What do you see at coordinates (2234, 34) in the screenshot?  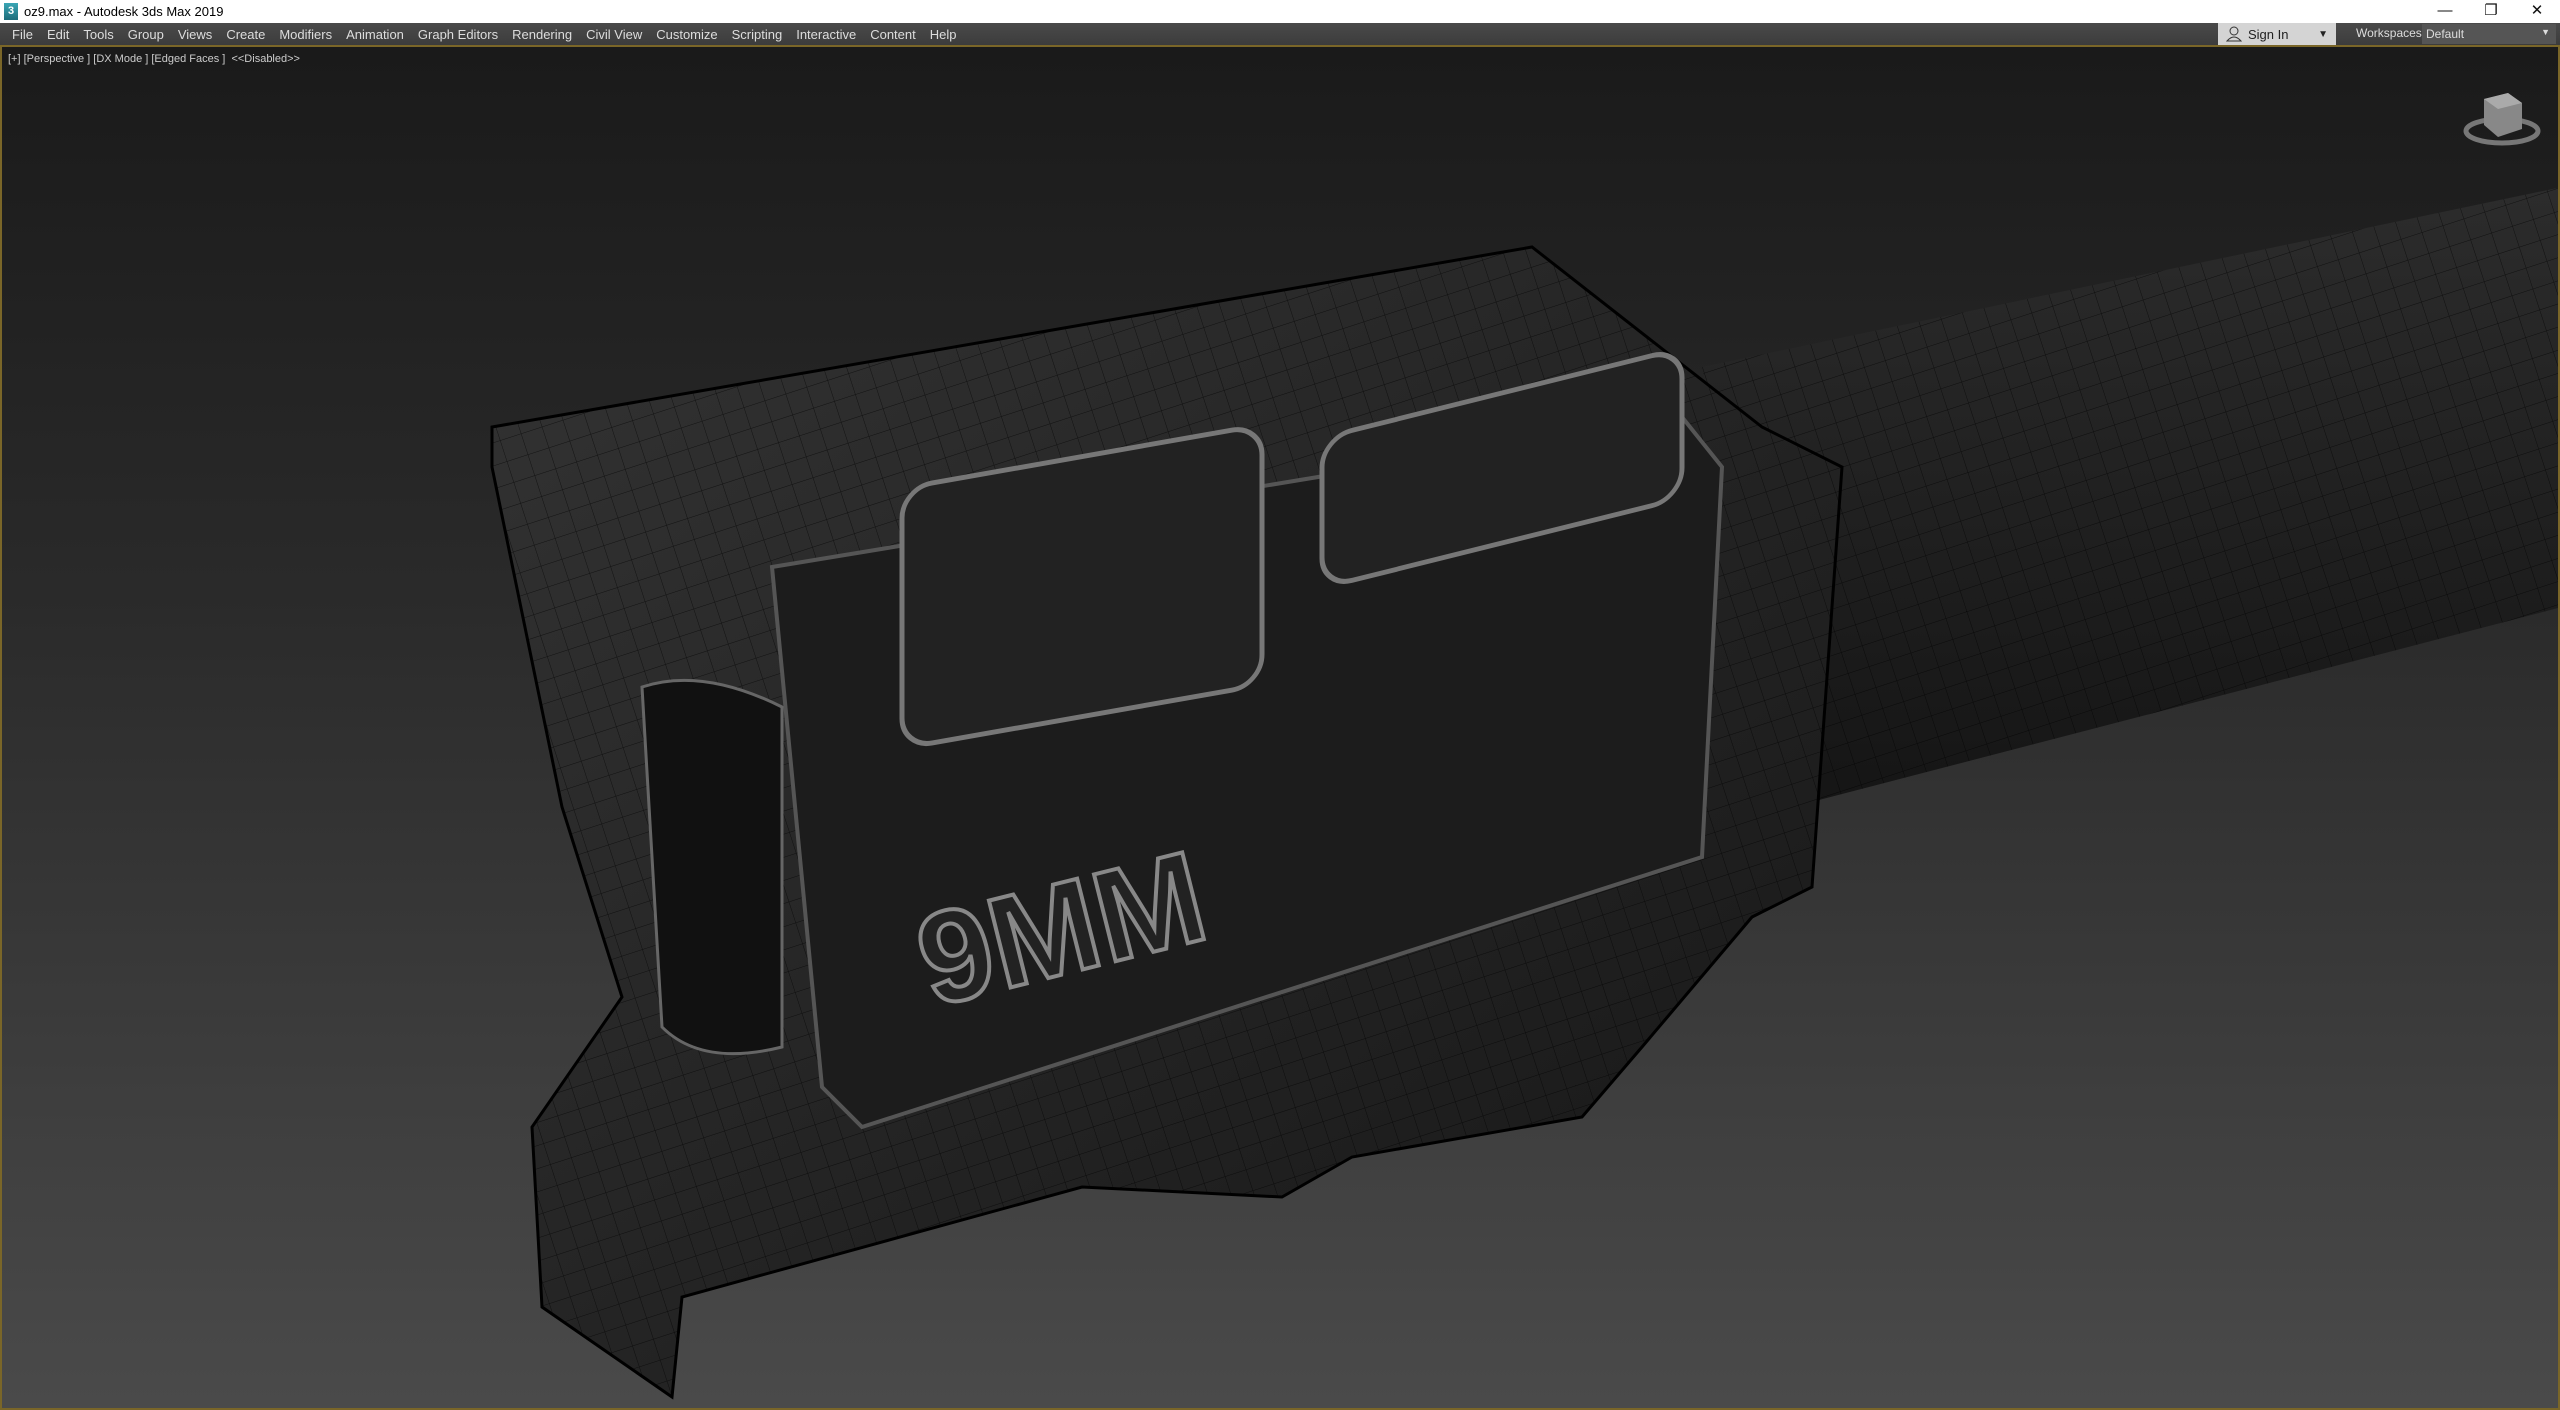 I see `user-icon` at bounding box center [2234, 34].